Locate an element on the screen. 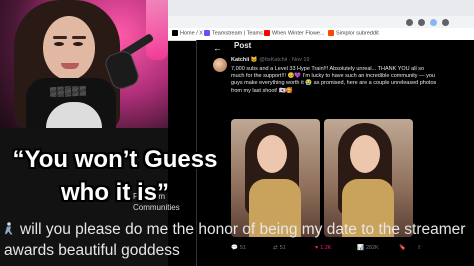 The height and width of the screenshot is (266, 474). puzzle-icon is located at coordinates (421, 22).